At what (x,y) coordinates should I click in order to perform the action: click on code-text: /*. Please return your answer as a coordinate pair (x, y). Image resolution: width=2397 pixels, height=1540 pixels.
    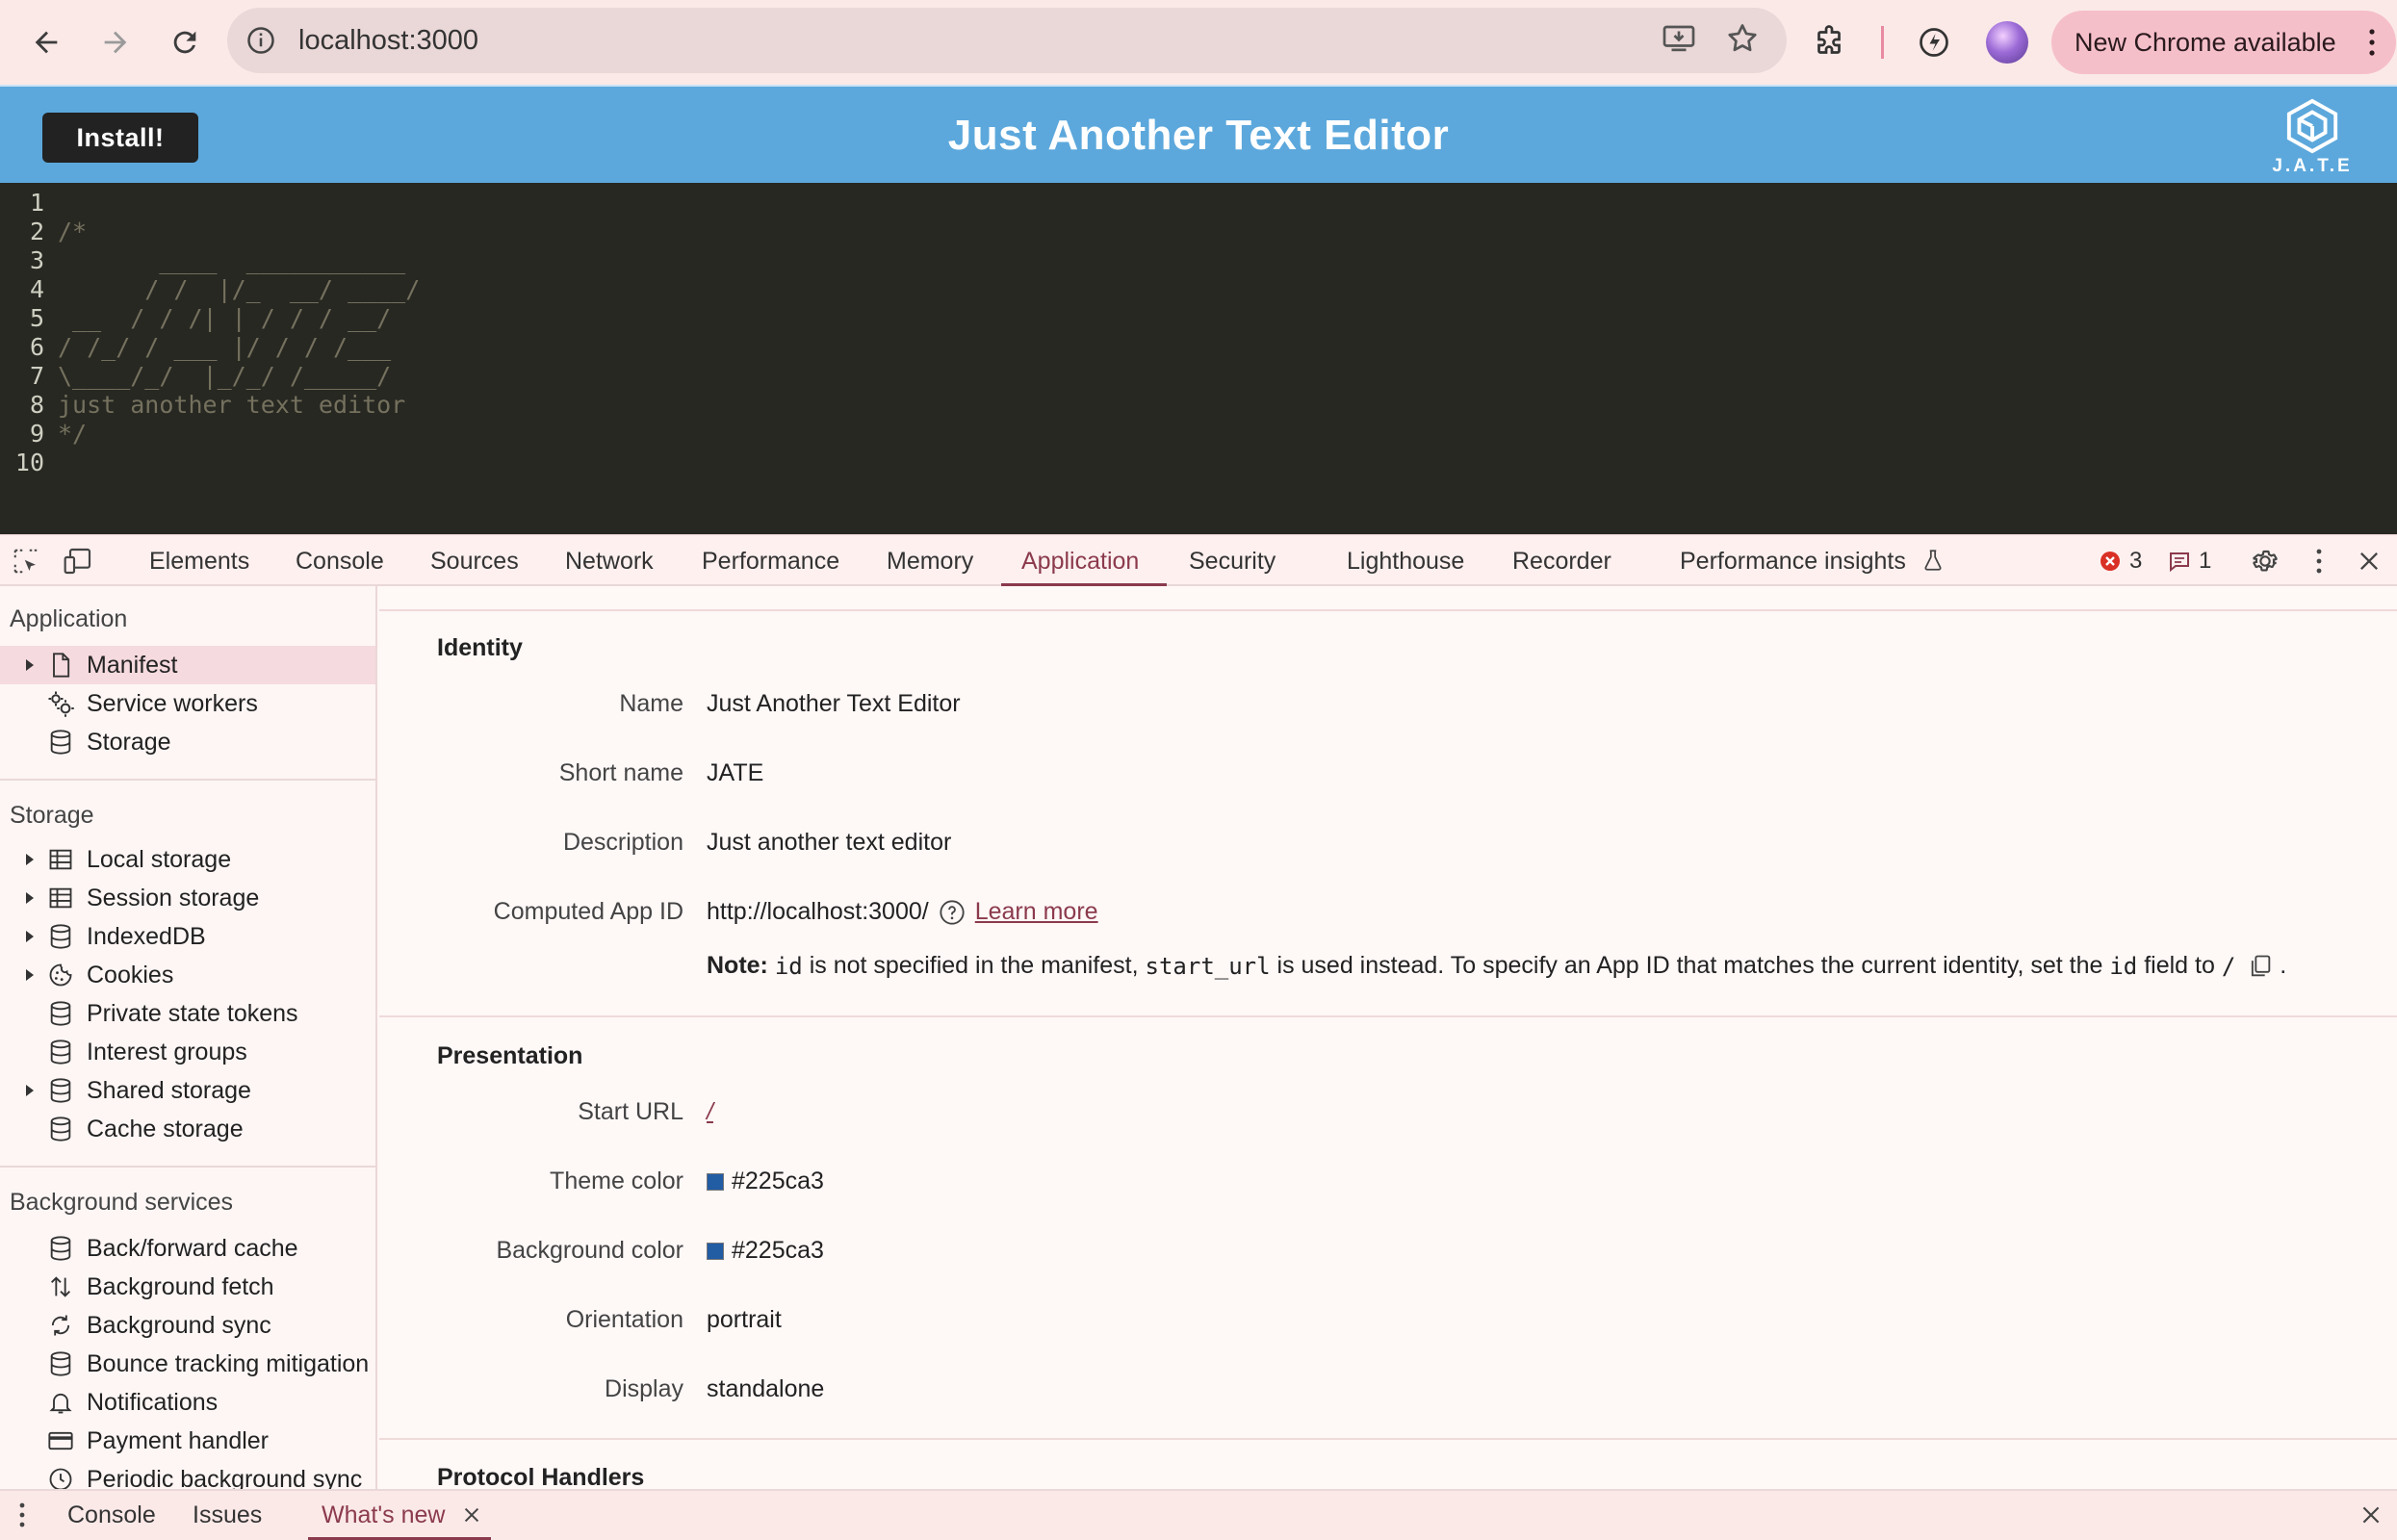
    Looking at the image, I should click on (72, 231).